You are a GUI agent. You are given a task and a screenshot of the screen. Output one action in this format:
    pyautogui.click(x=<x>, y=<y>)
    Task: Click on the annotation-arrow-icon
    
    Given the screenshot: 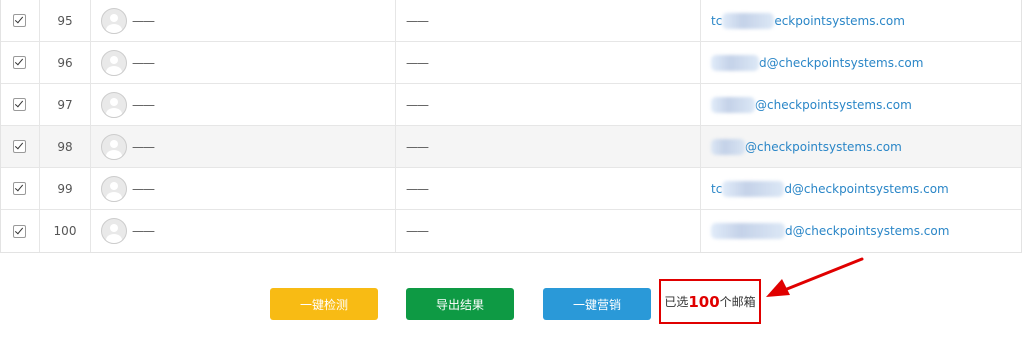 What is the action you would take?
    pyautogui.click(x=815, y=277)
    